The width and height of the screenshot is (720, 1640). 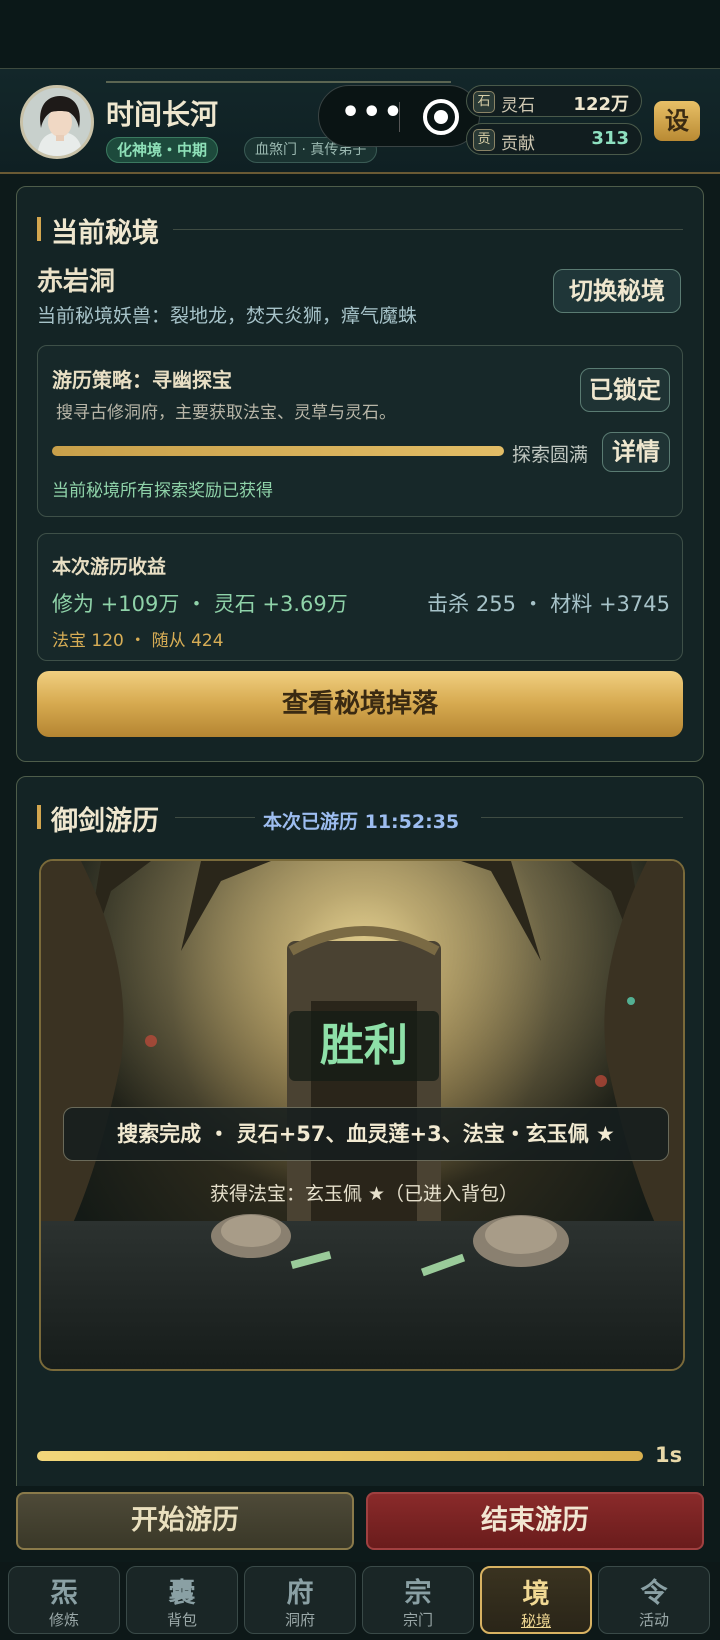 What do you see at coordinates (364, 1194) in the screenshot?
I see `treasure-obtained-text: 获得法宝：玄玉佩 ★（已进入背包）` at bounding box center [364, 1194].